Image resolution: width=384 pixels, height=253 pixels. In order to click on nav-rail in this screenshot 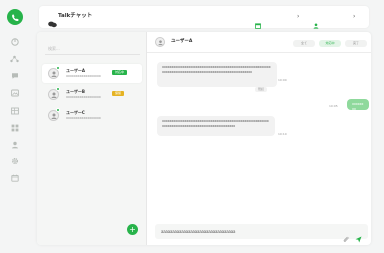, I will do `click(15, 126)`.